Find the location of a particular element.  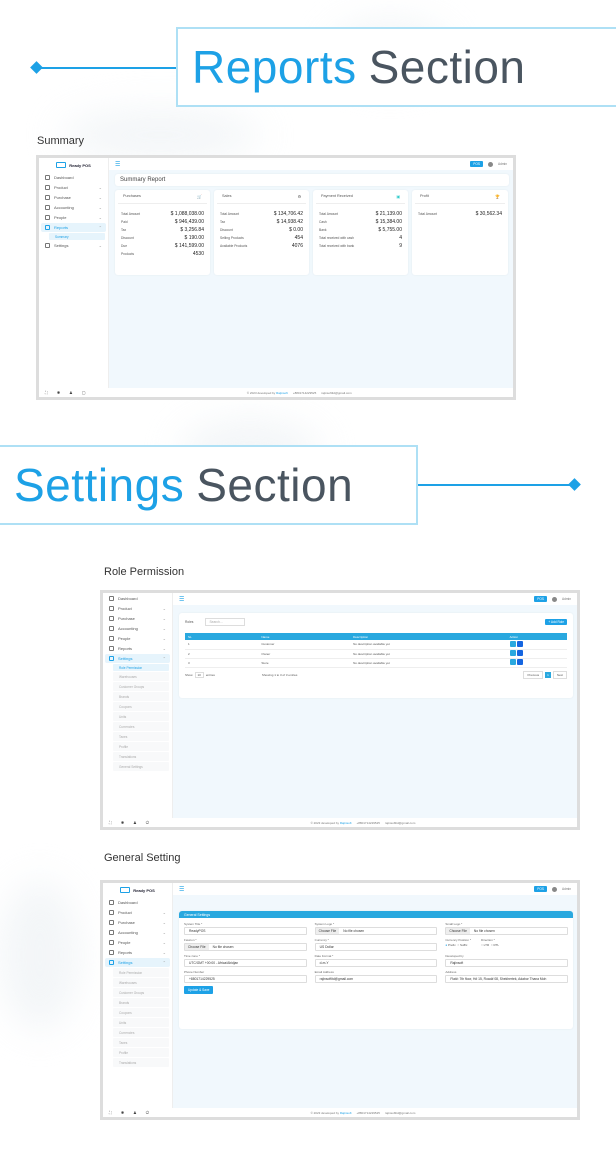

previous-button: Previous is located at coordinates (533, 674).